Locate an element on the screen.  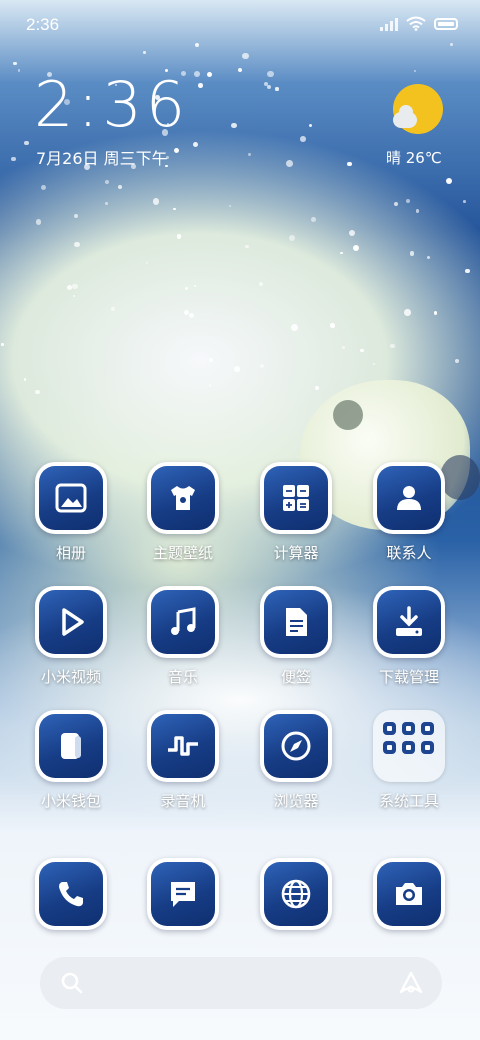
app-calculator: 计算器 is located at coordinates (296, 512).